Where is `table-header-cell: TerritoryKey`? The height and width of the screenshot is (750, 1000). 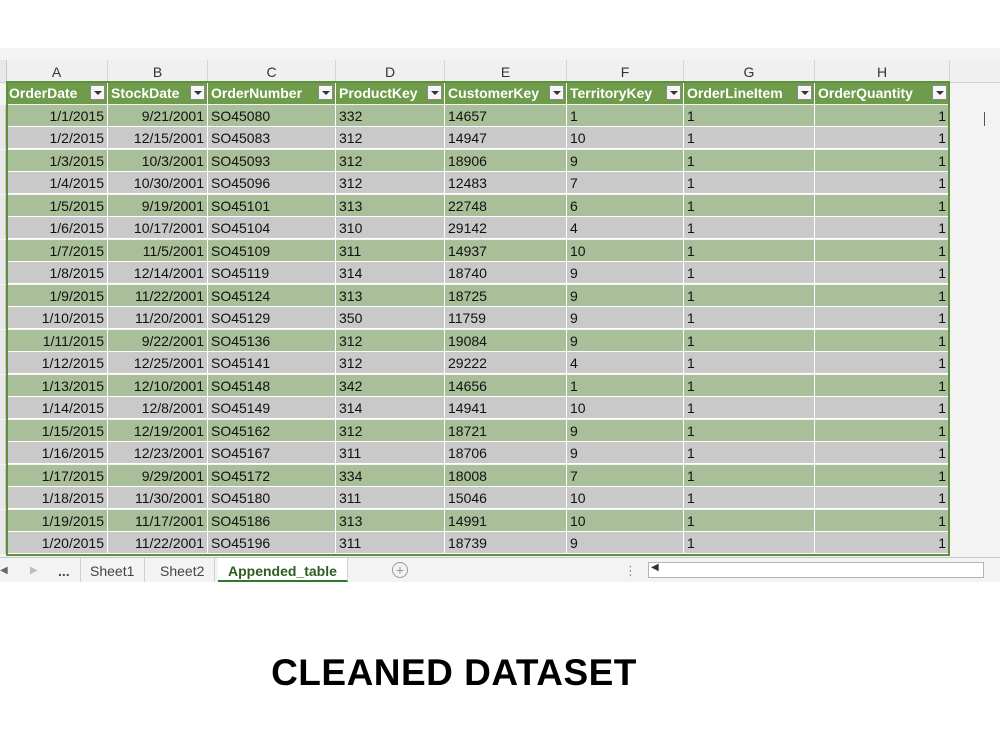
table-header-cell: TerritoryKey is located at coordinates (625, 93).